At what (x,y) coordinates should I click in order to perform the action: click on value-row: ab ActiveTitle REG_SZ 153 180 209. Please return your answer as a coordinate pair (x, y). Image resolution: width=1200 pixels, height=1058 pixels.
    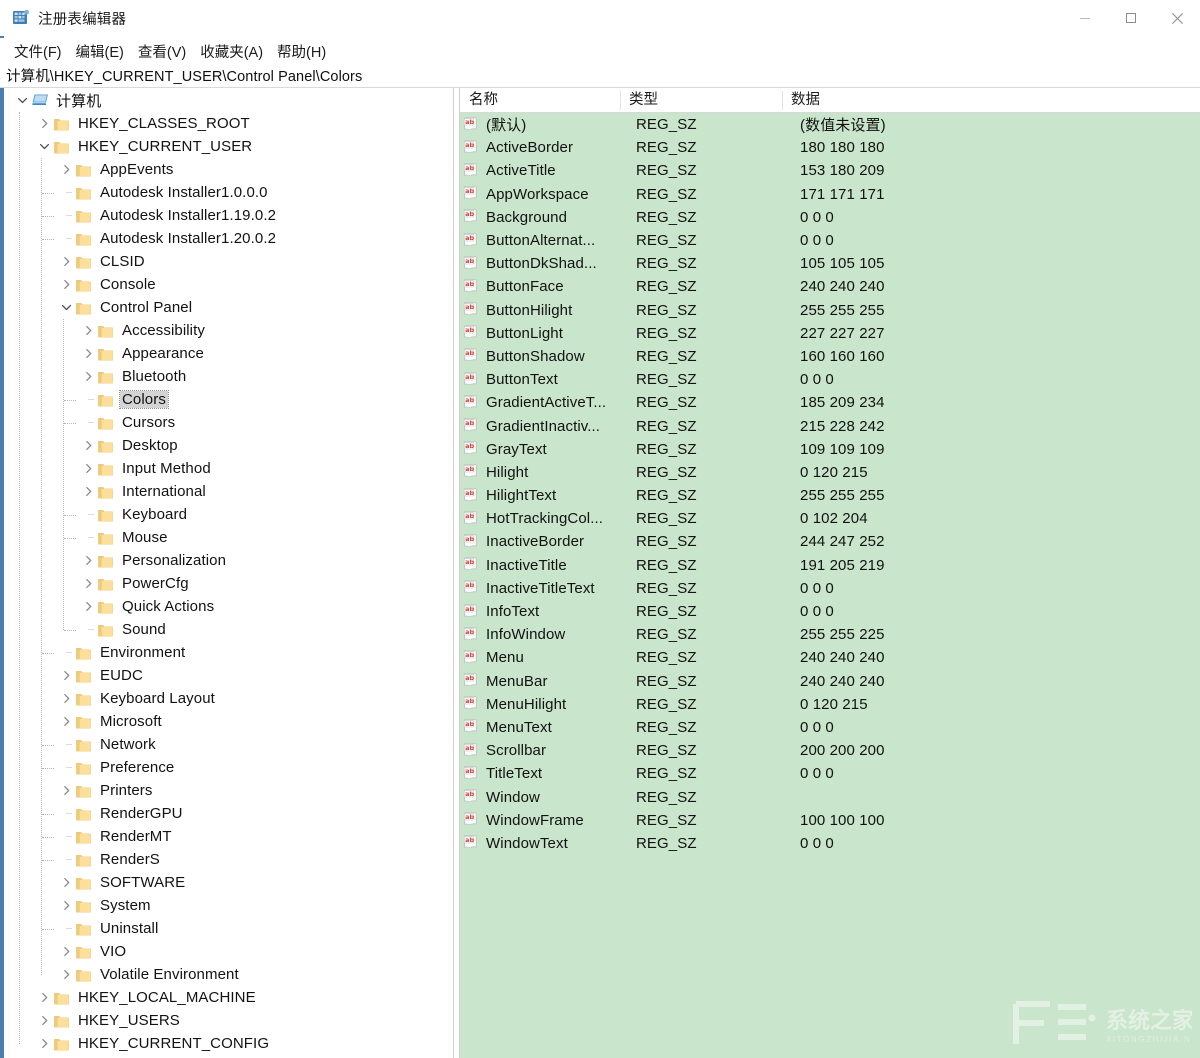
    Looking at the image, I should click on (830, 170).